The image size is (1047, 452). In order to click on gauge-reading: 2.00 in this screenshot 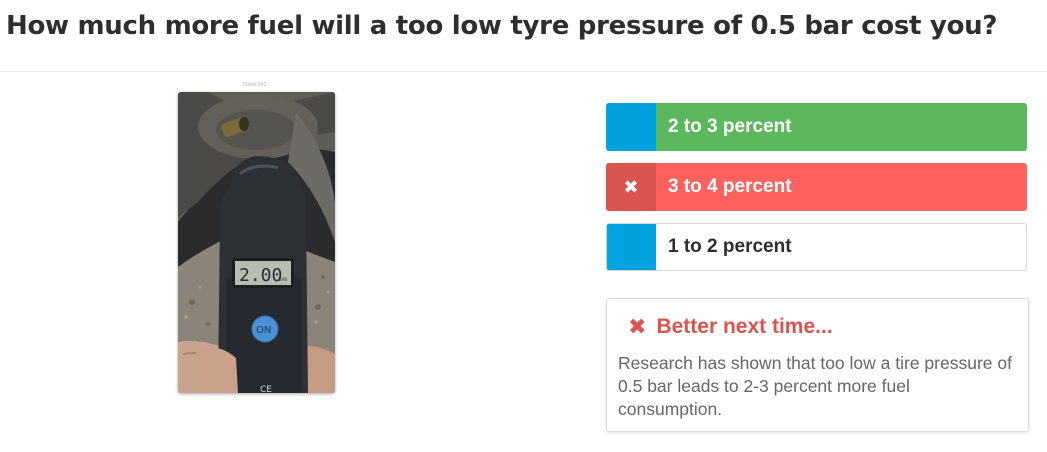, I will do `click(260, 275)`.